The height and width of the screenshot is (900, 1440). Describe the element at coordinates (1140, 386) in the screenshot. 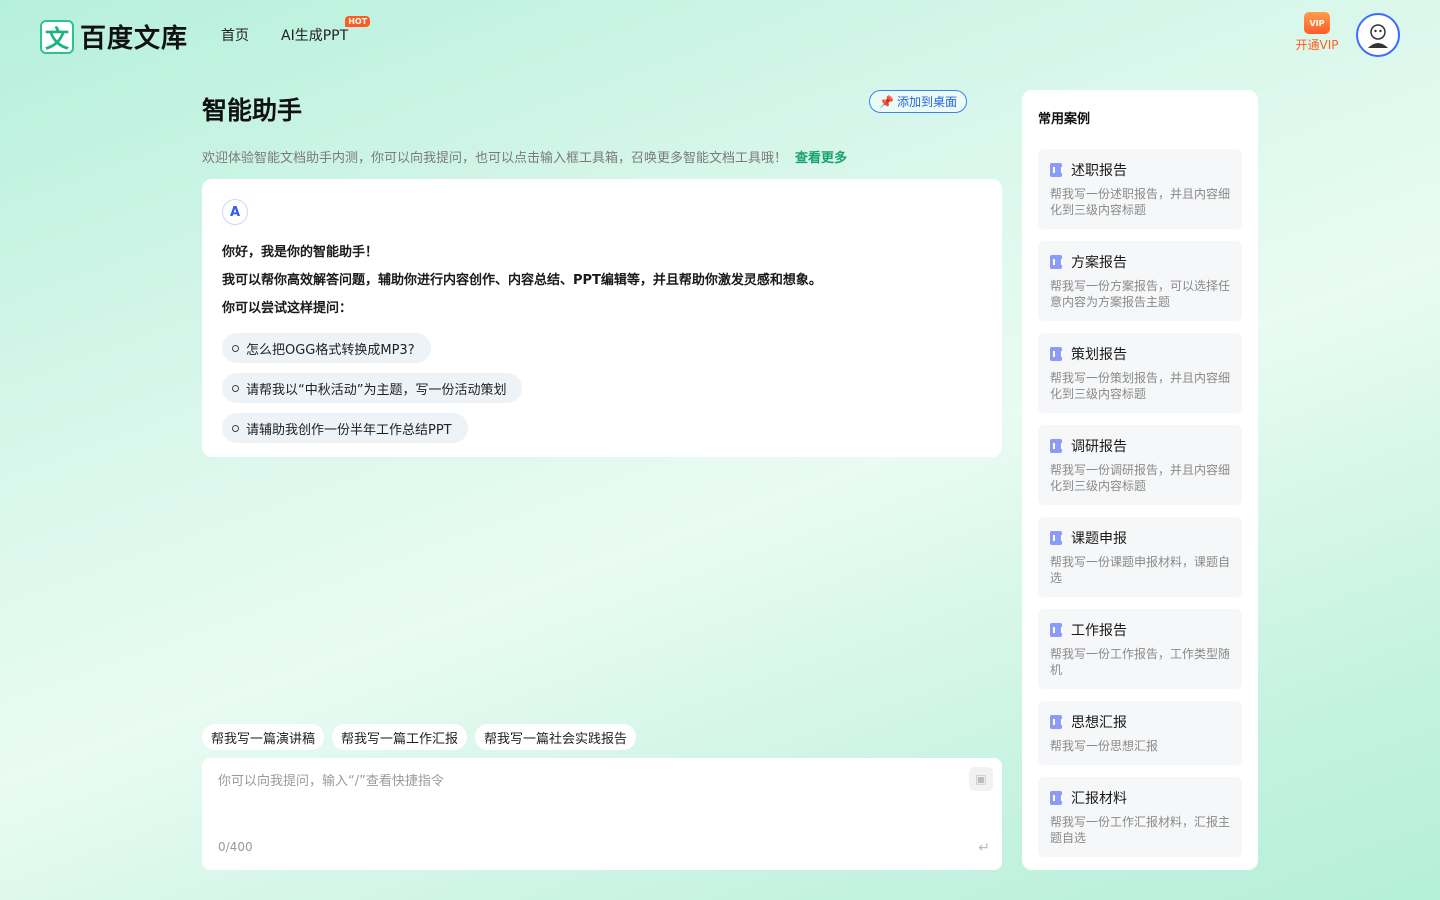

I see `case-desc: 帮我写一份策划报告，并且内容细化到三级内容标题` at that location.